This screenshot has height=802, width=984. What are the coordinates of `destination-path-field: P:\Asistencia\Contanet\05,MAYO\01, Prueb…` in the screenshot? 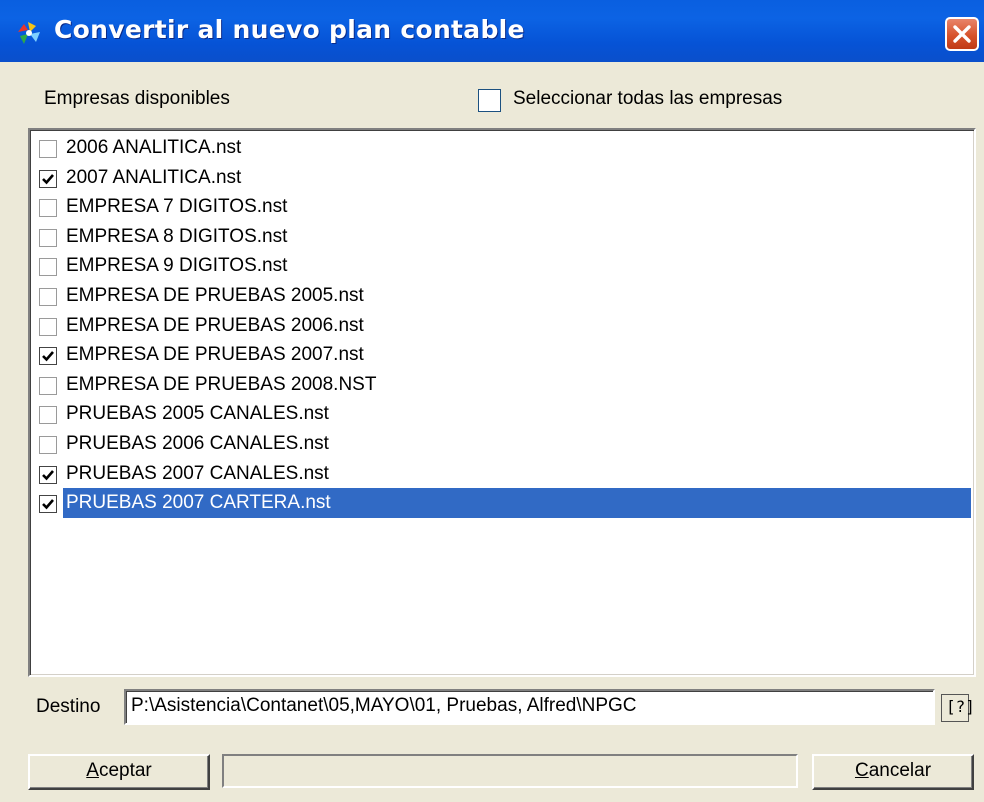 It's located at (529, 707).